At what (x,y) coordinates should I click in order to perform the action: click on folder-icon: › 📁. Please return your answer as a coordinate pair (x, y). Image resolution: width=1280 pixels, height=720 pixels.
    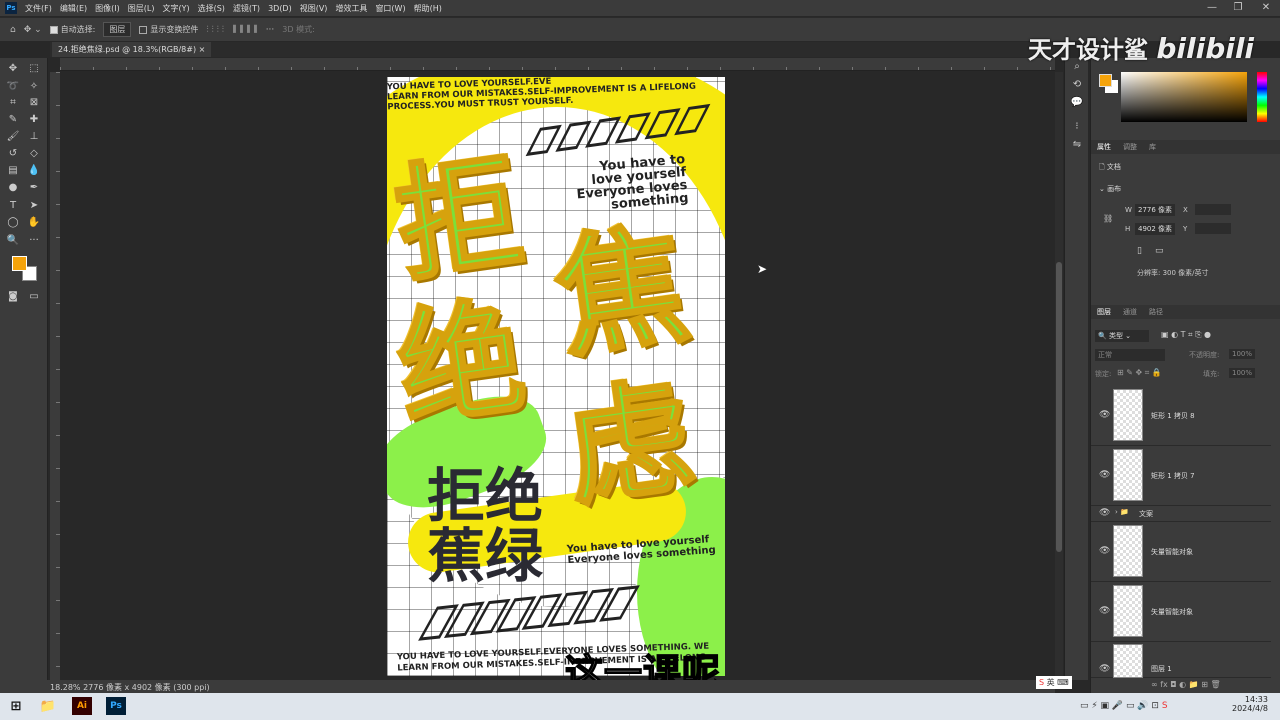
    Looking at the image, I should click on (1122, 512).